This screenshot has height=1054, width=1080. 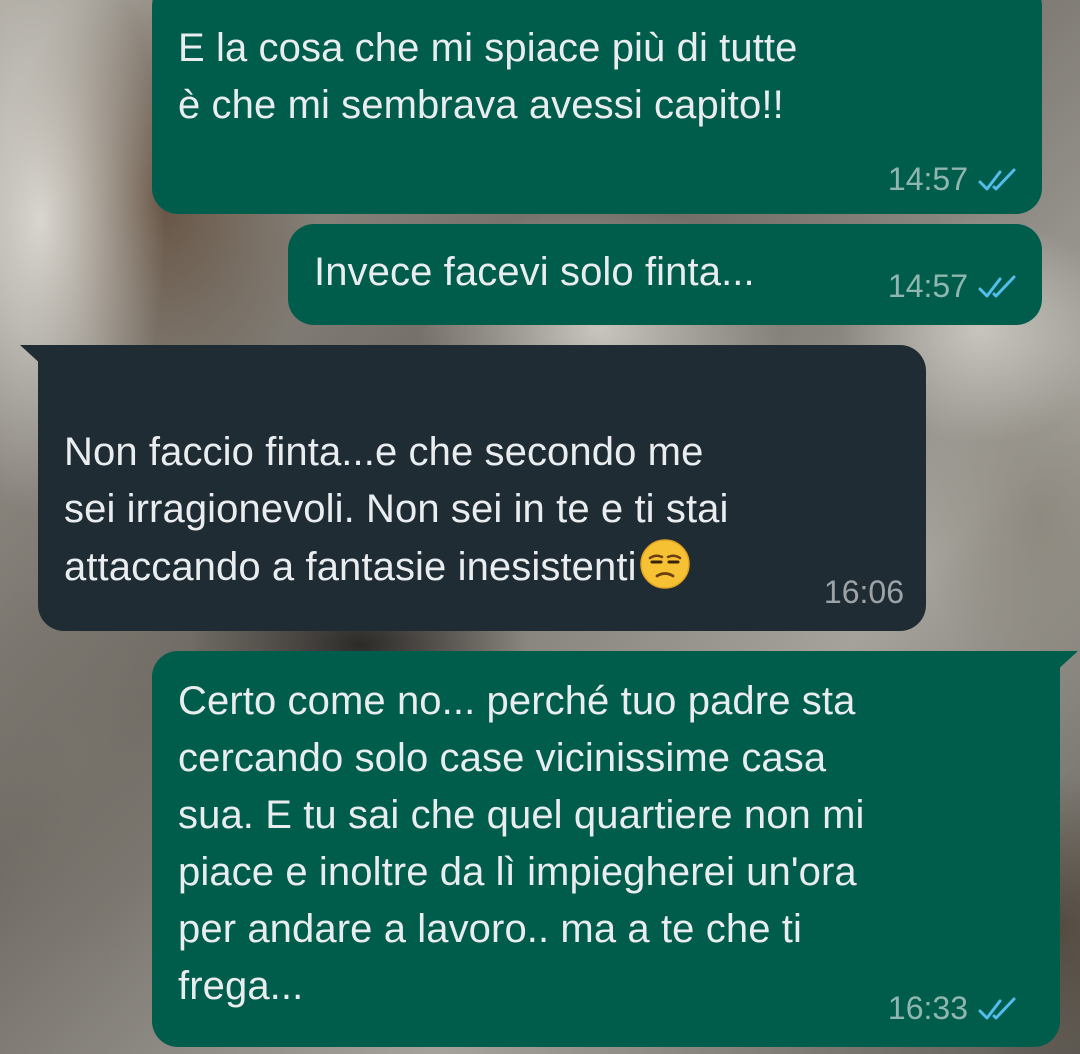 I want to click on message-bubble-outgoing: Invece facevi solo finta... 14:57, so click(x=665, y=274).